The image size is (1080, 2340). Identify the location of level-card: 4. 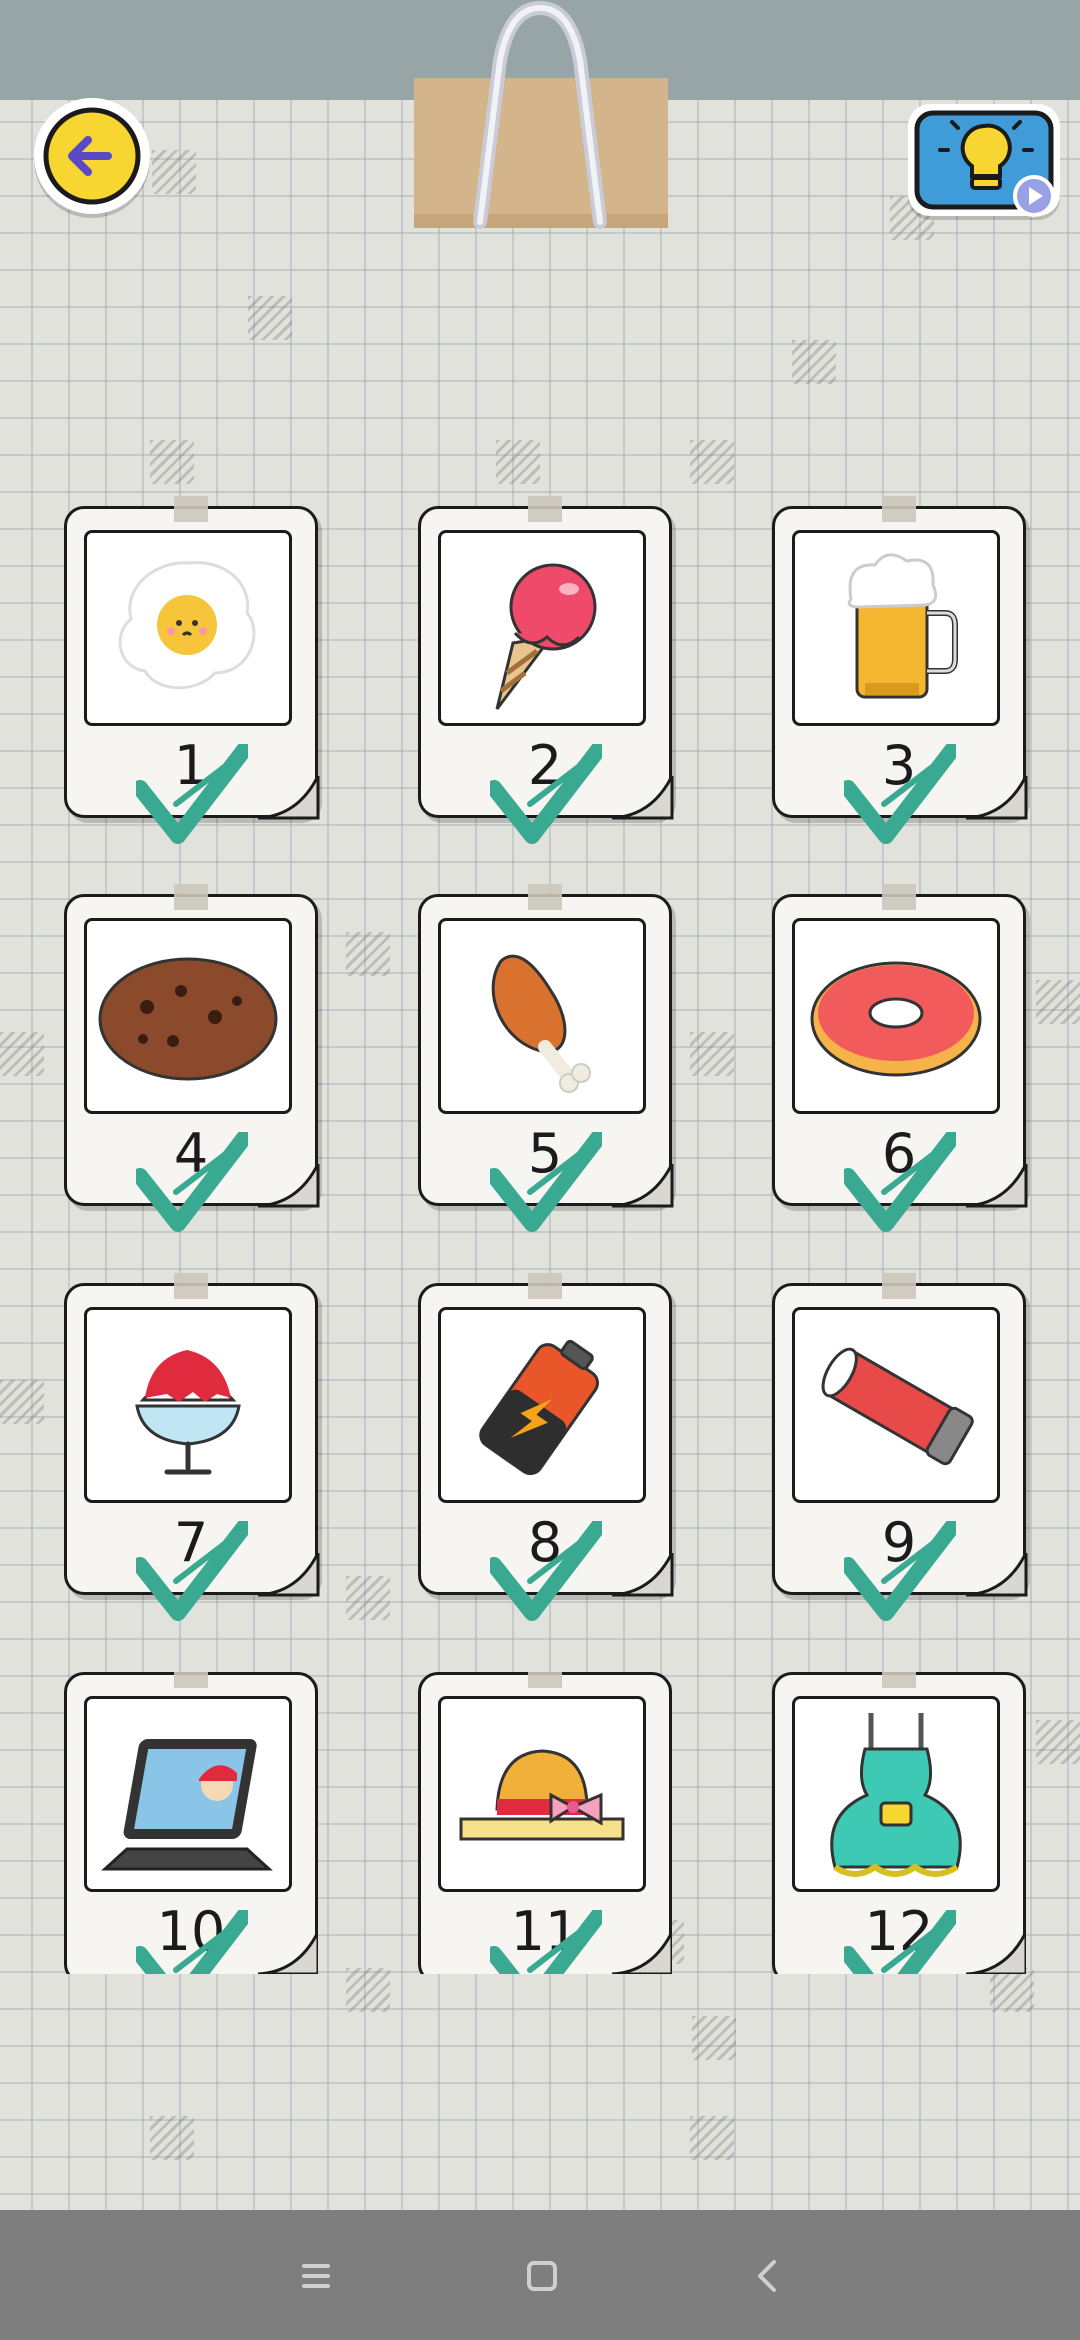
(192, 1058).